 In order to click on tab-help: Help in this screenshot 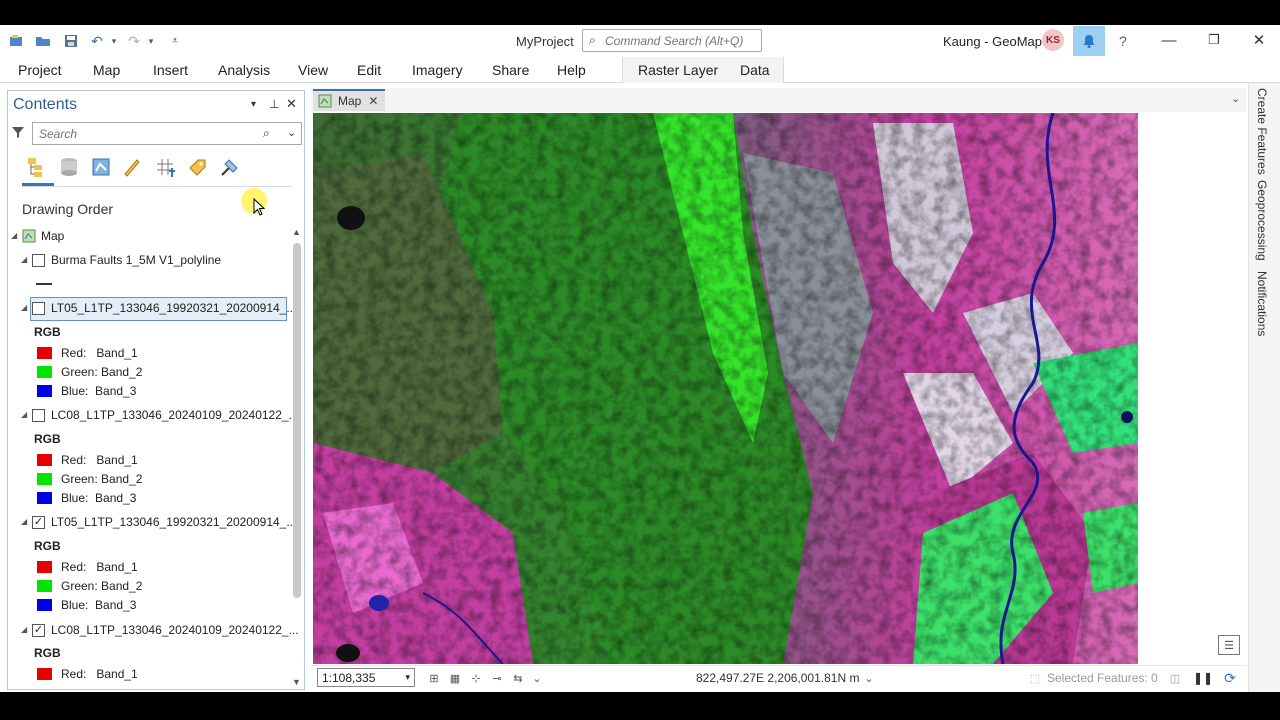, I will do `click(571, 70)`.